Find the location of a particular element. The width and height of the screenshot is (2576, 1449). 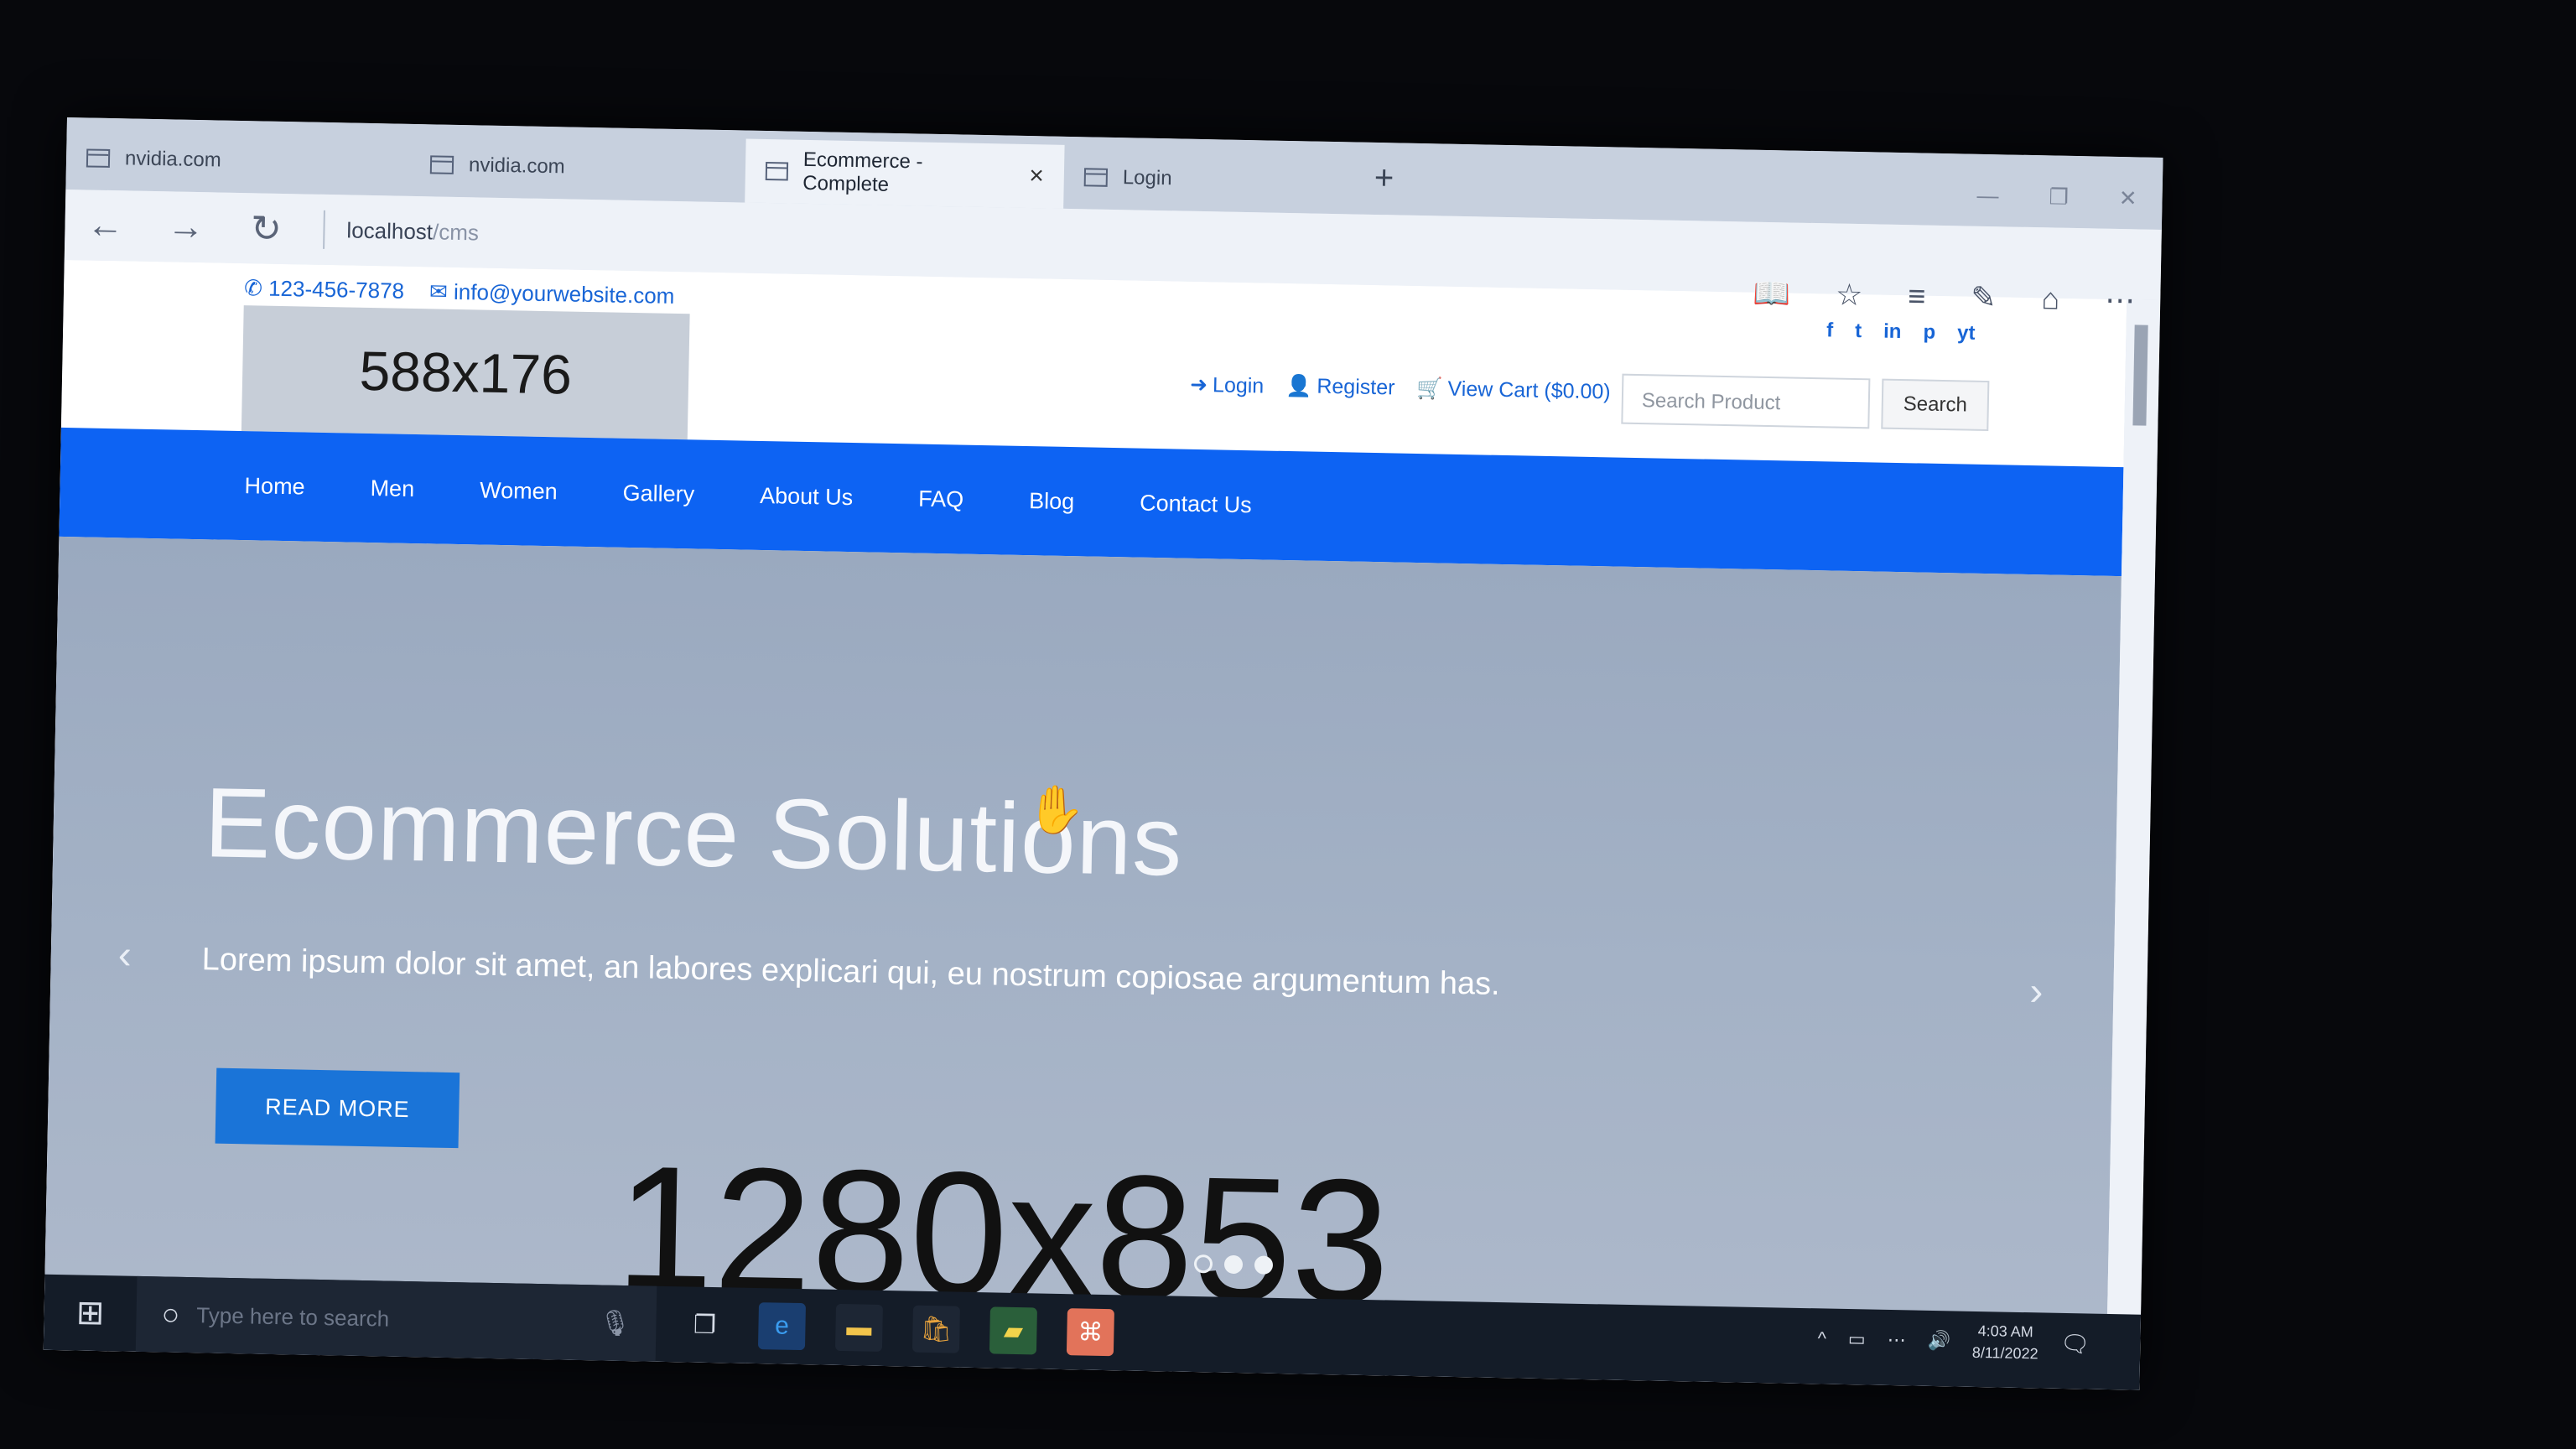

network-icon: ⋯ is located at coordinates (1896, 1340).